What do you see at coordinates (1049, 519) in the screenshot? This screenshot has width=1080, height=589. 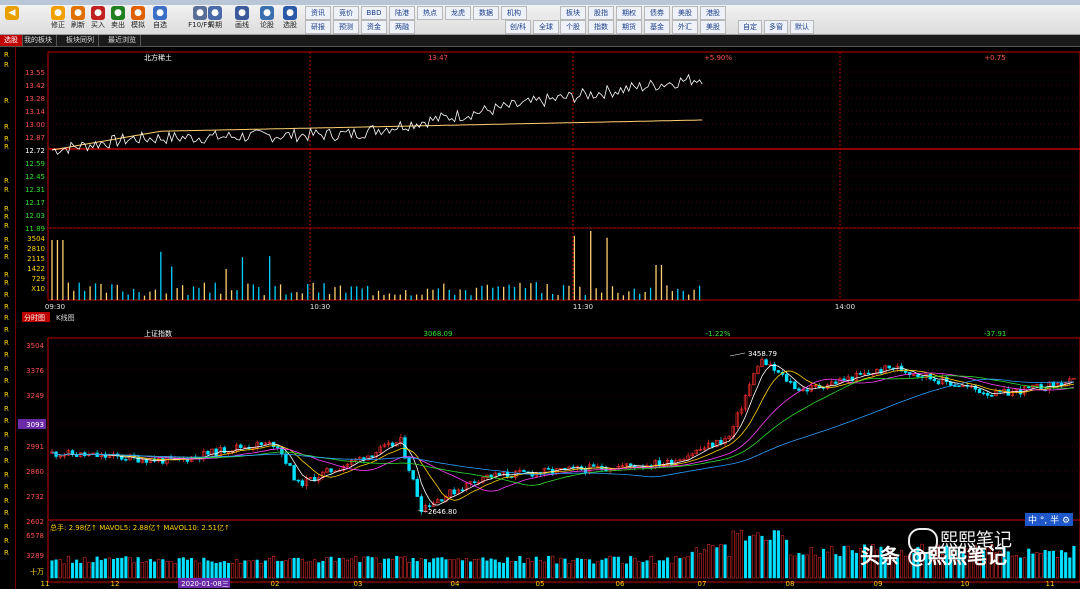 I see `ime-badge: 中 °, 半 ⚙` at bounding box center [1049, 519].